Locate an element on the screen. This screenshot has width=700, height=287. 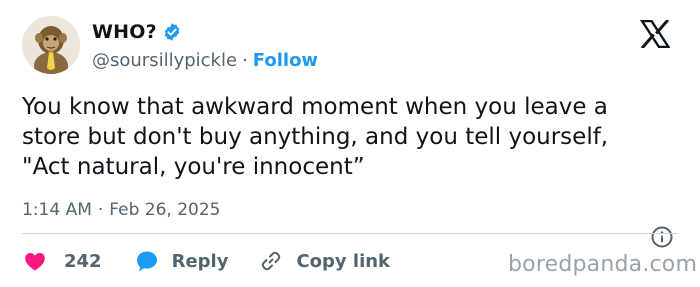
follow-button: Follow is located at coordinates (285, 60).